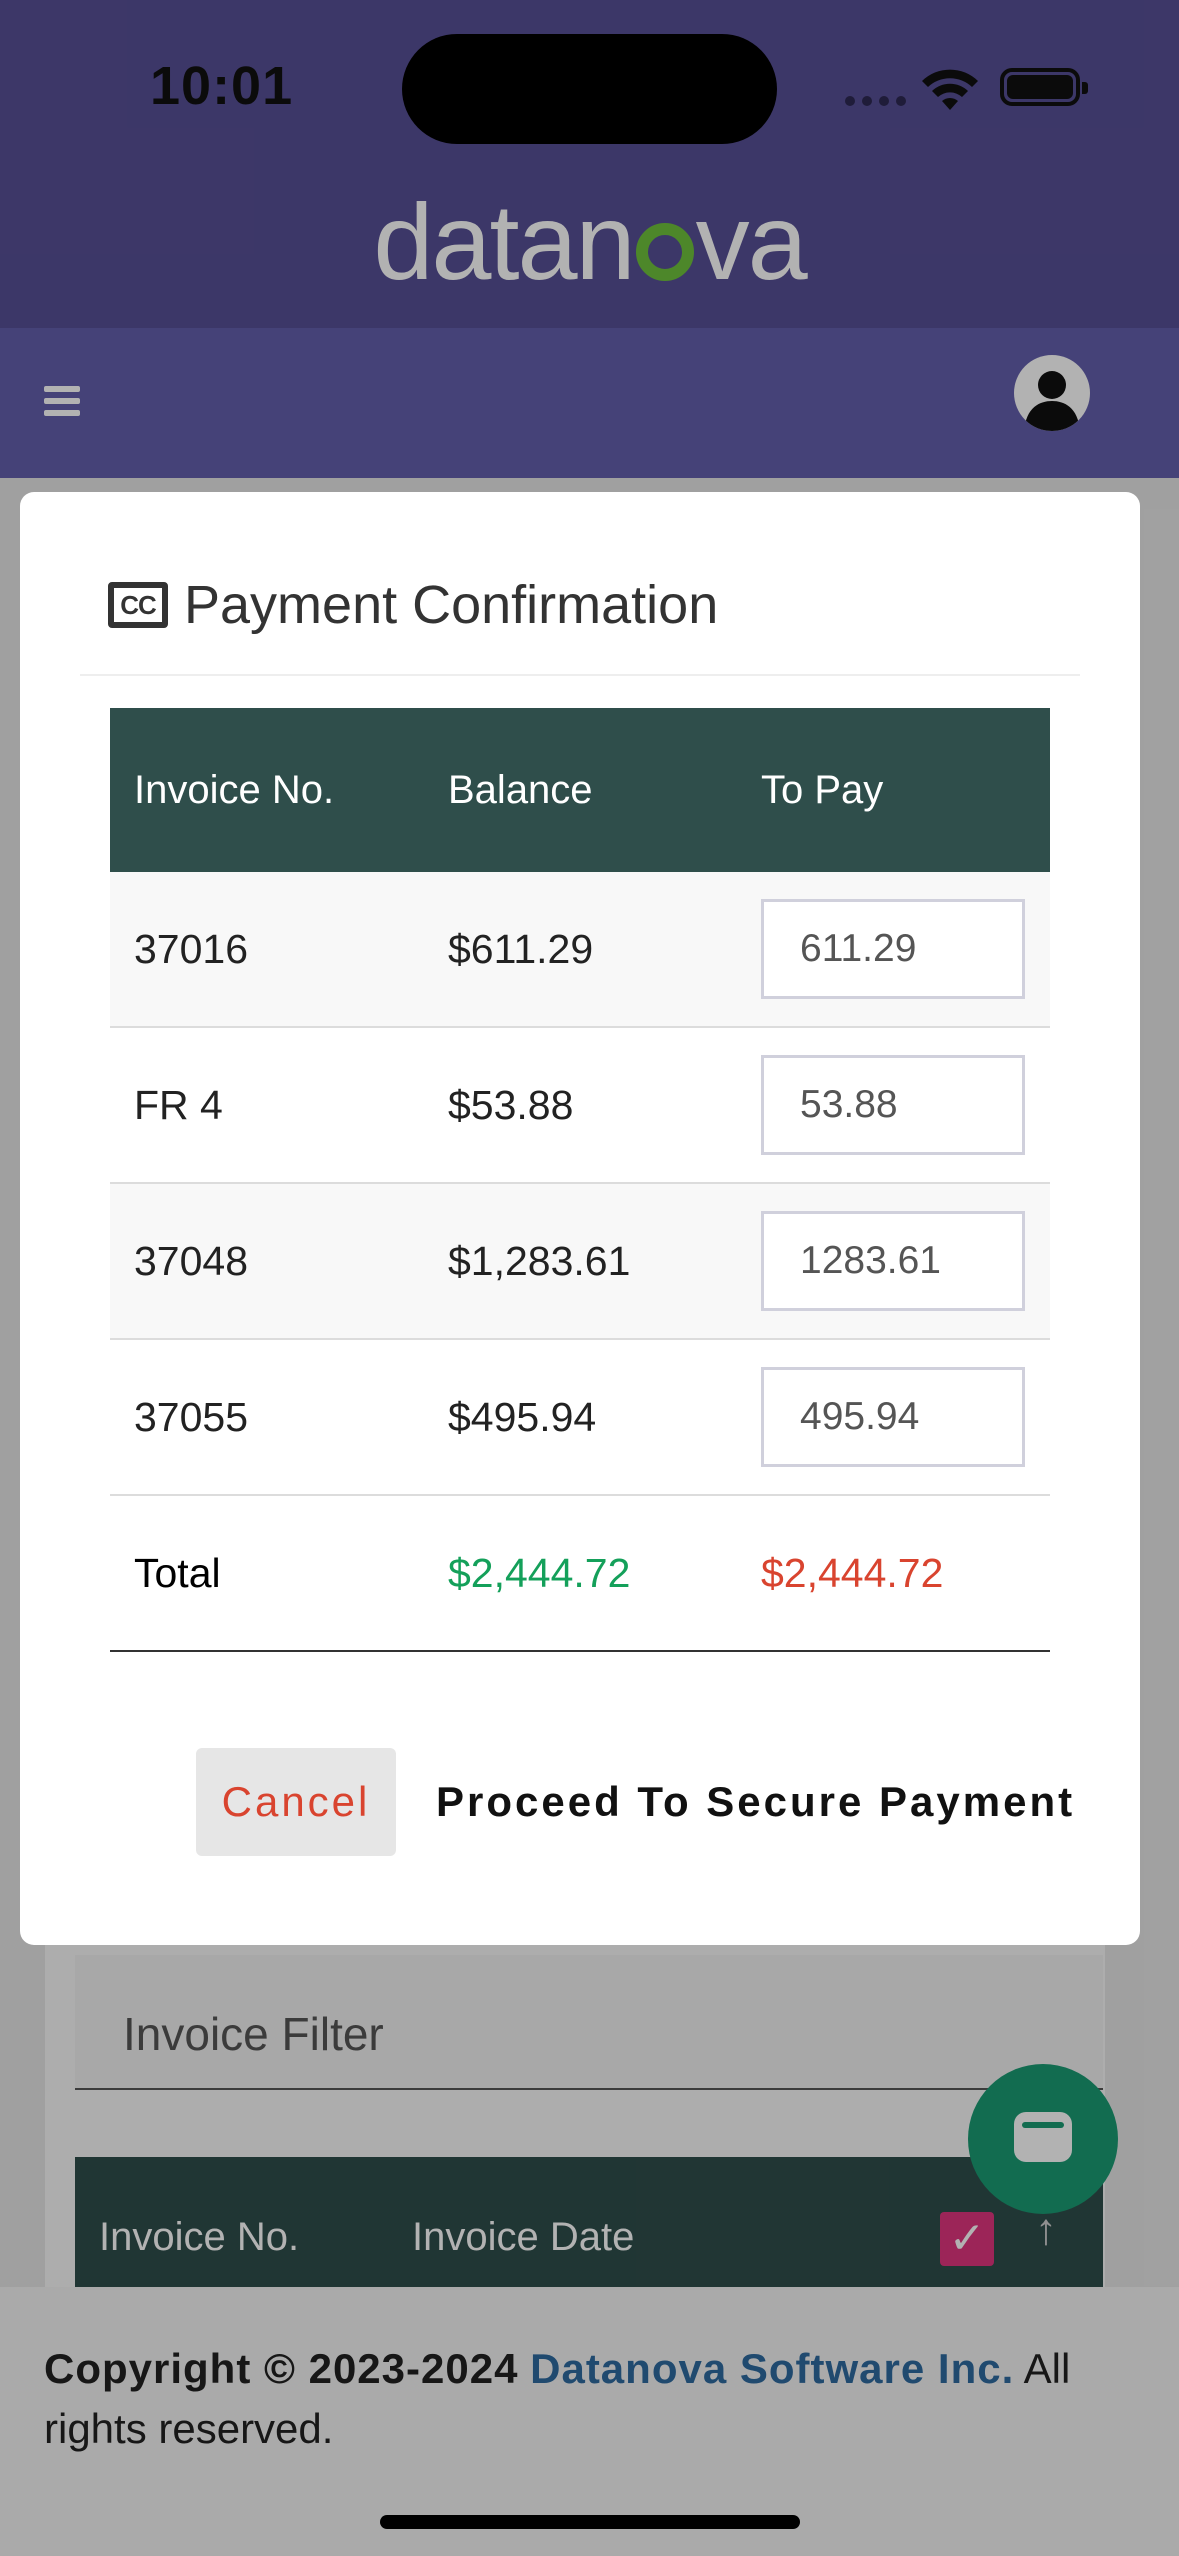 The width and height of the screenshot is (1179, 2556). I want to click on total-label: Total, so click(177, 1572).